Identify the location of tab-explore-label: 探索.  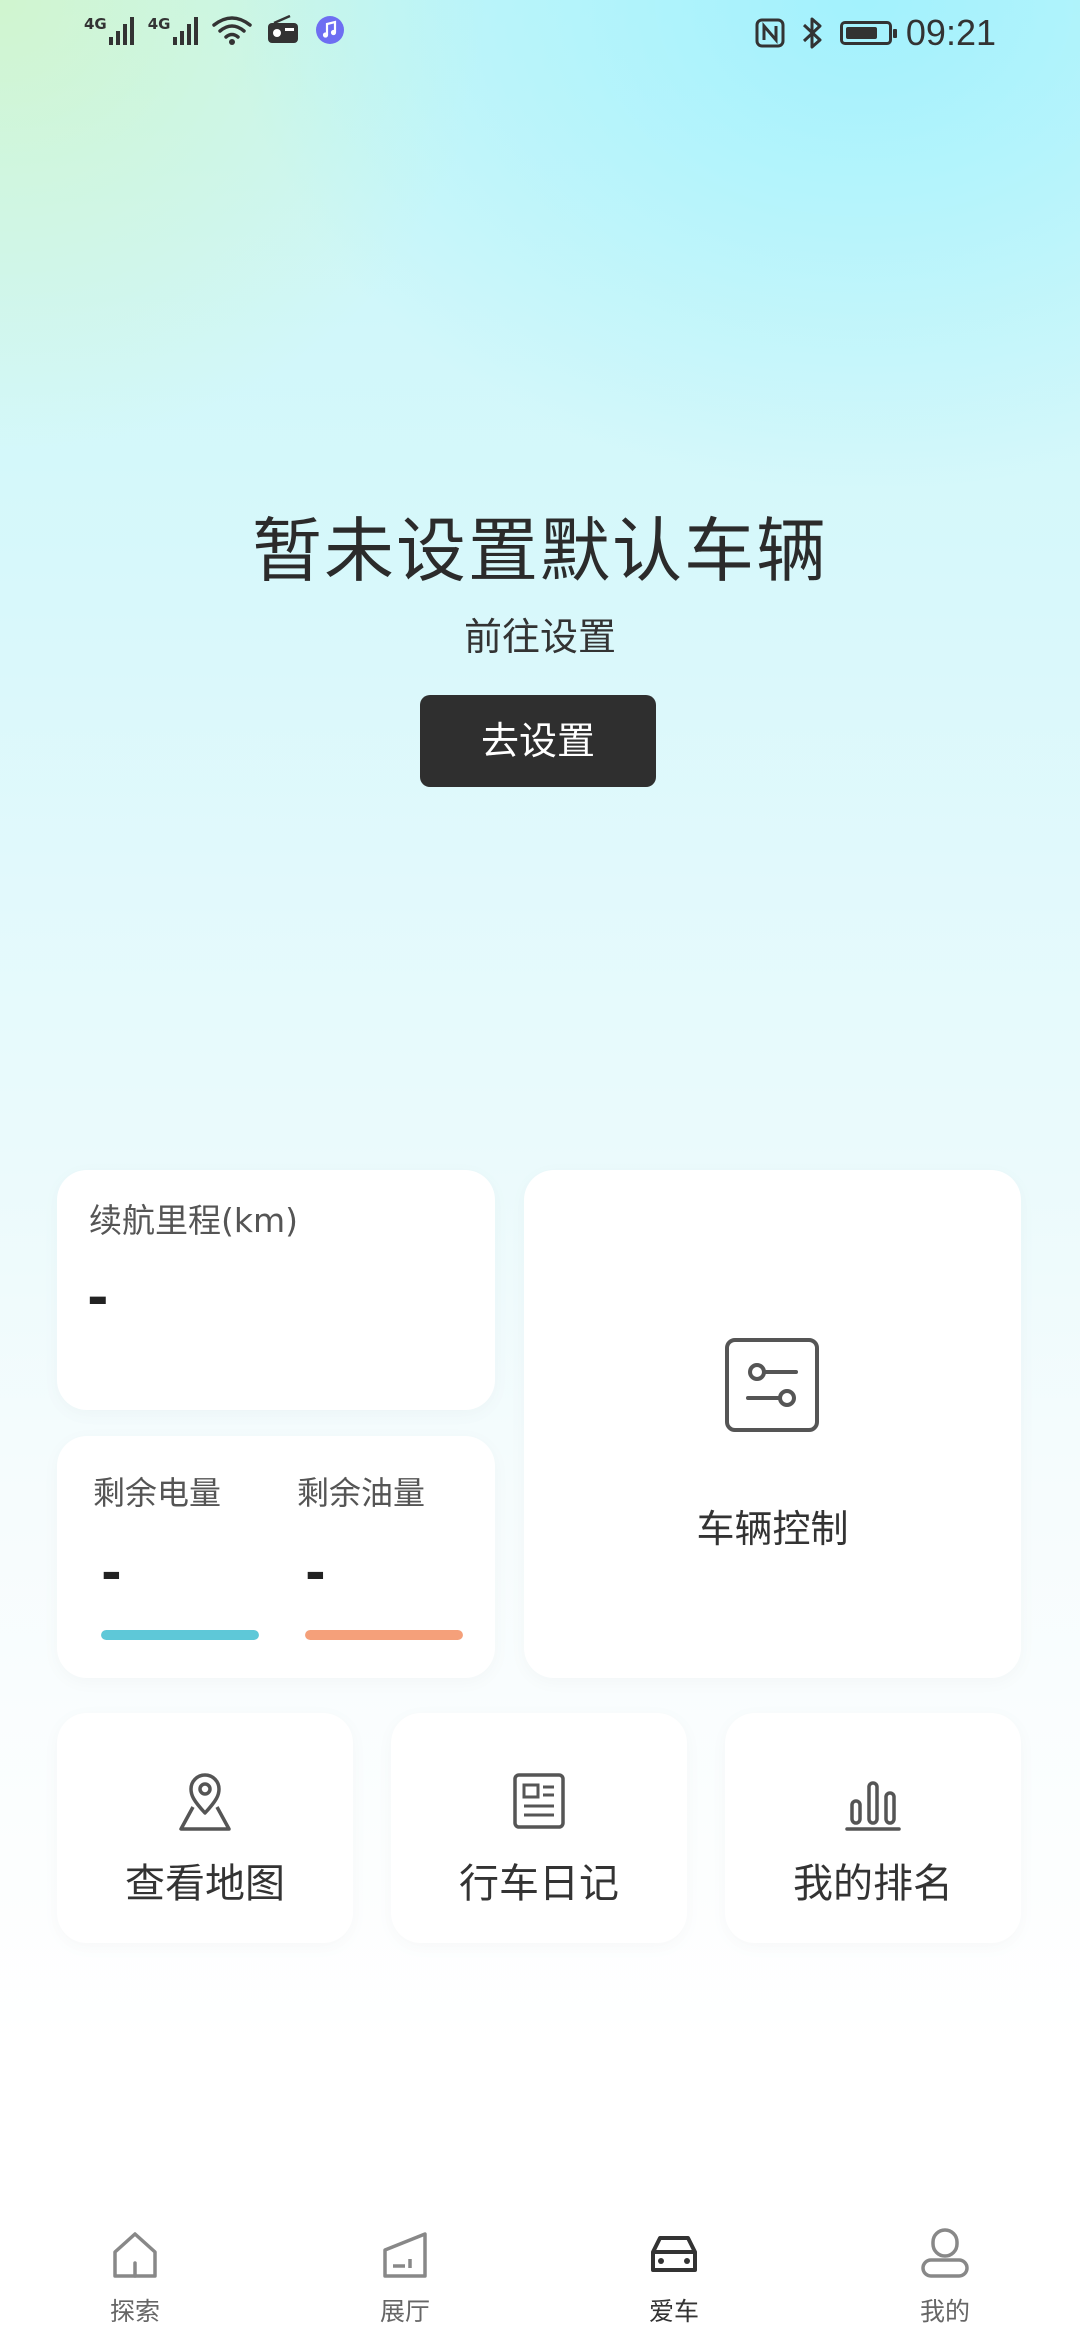
(134, 2311).